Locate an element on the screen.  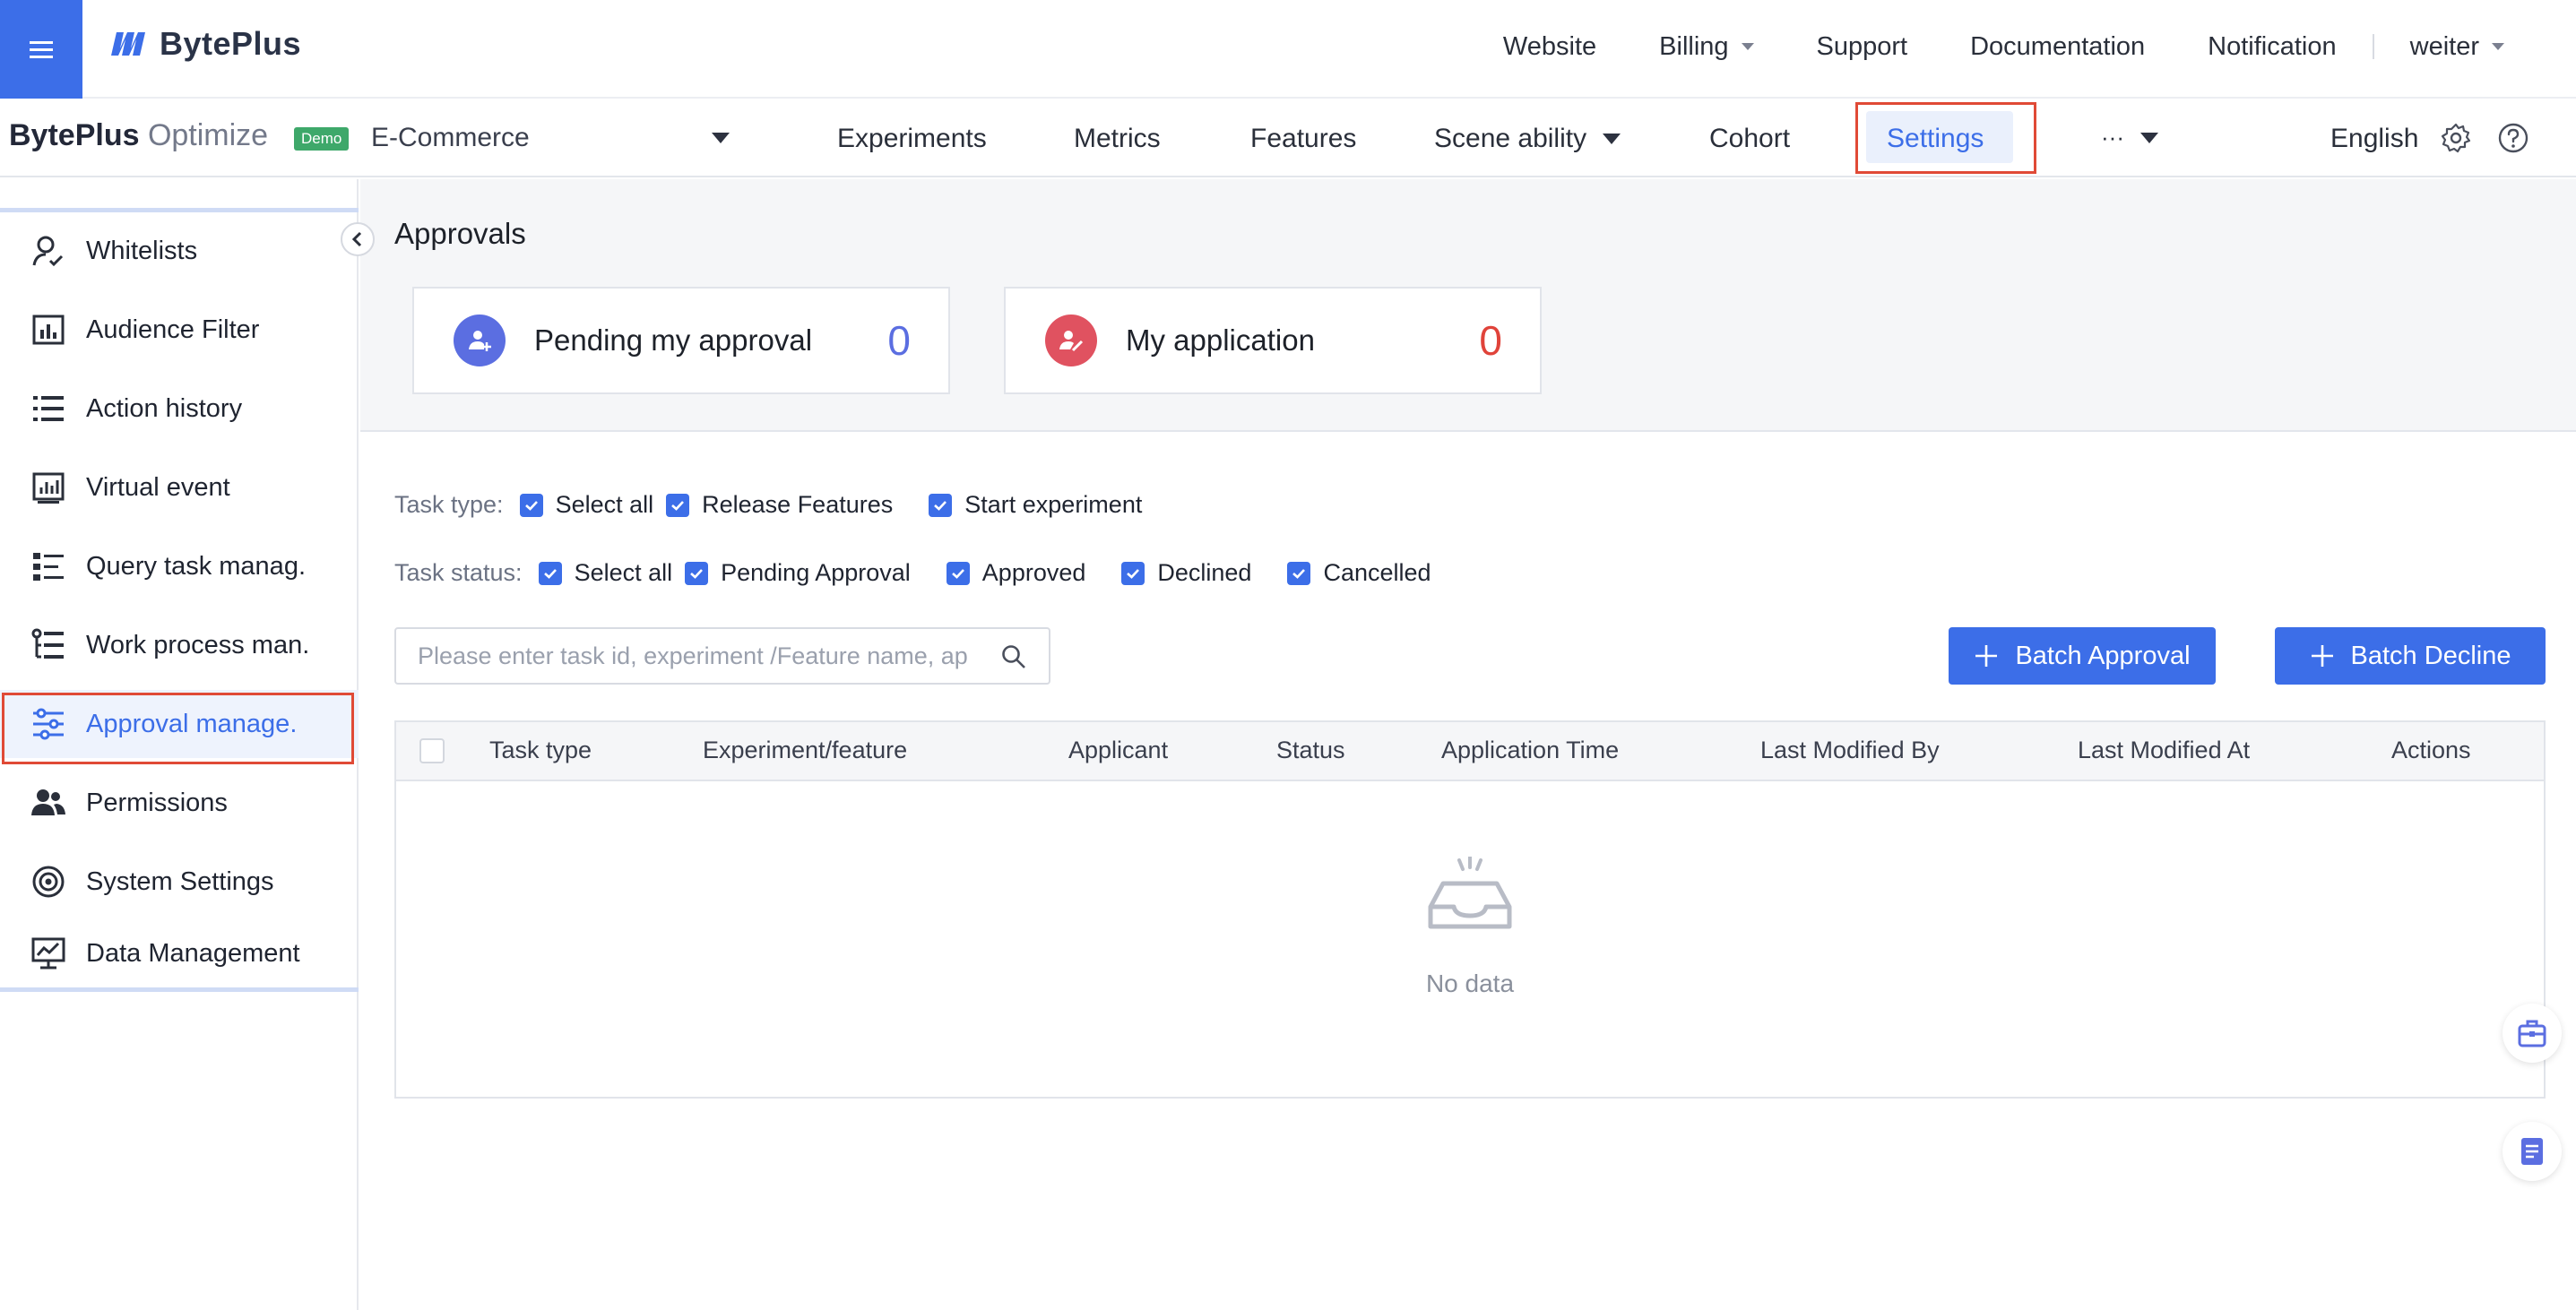
user-add-icon is located at coordinates (480, 340).